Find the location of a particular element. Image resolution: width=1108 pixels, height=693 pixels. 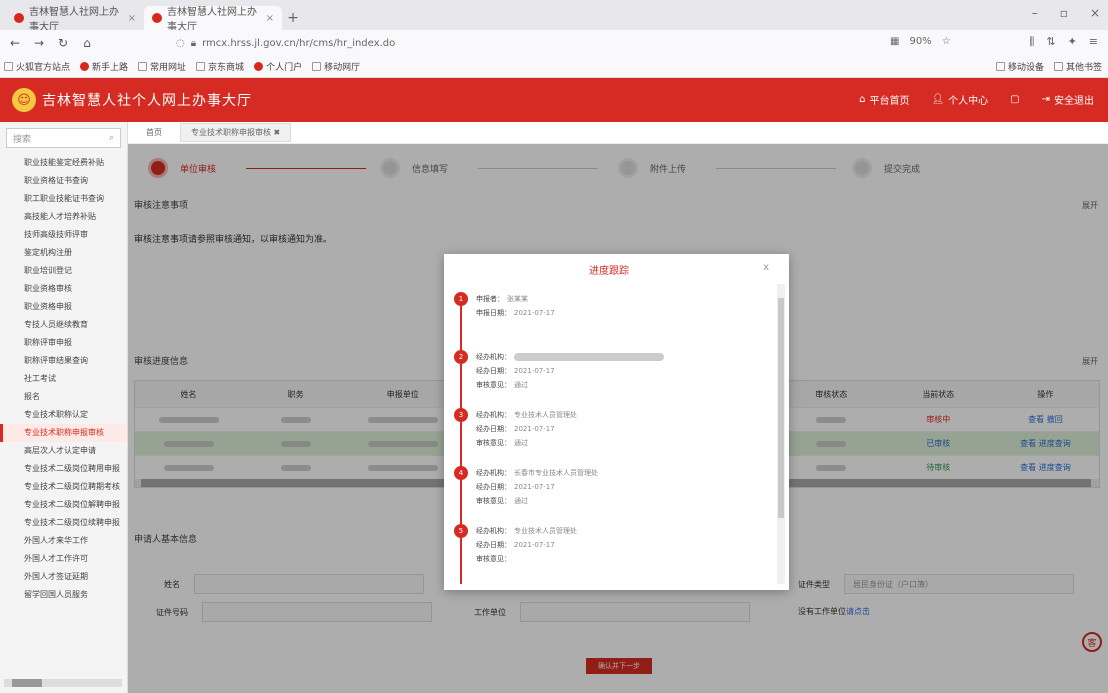

close-window-icon: × is located at coordinates (1095, 13).